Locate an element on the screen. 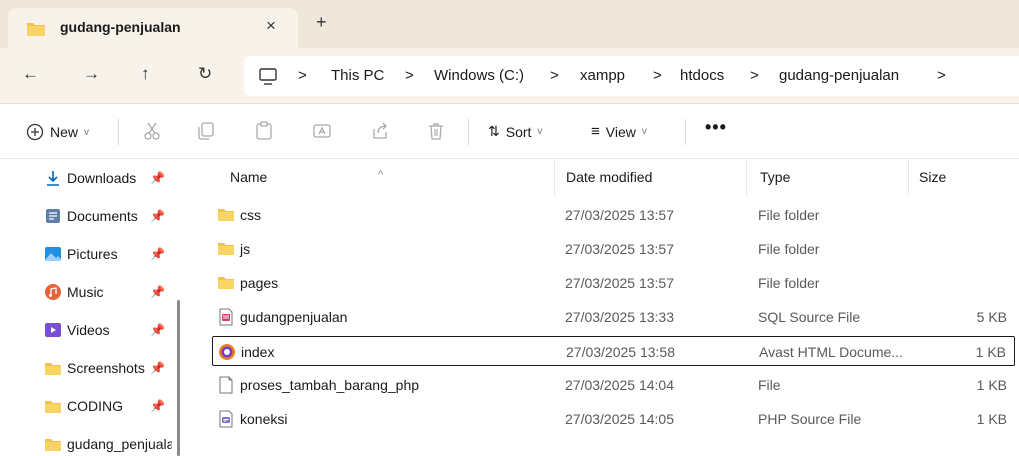 The height and width of the screenshot is (456, 1019). sidebar-scrollbar is located at coordinates (178, 378).